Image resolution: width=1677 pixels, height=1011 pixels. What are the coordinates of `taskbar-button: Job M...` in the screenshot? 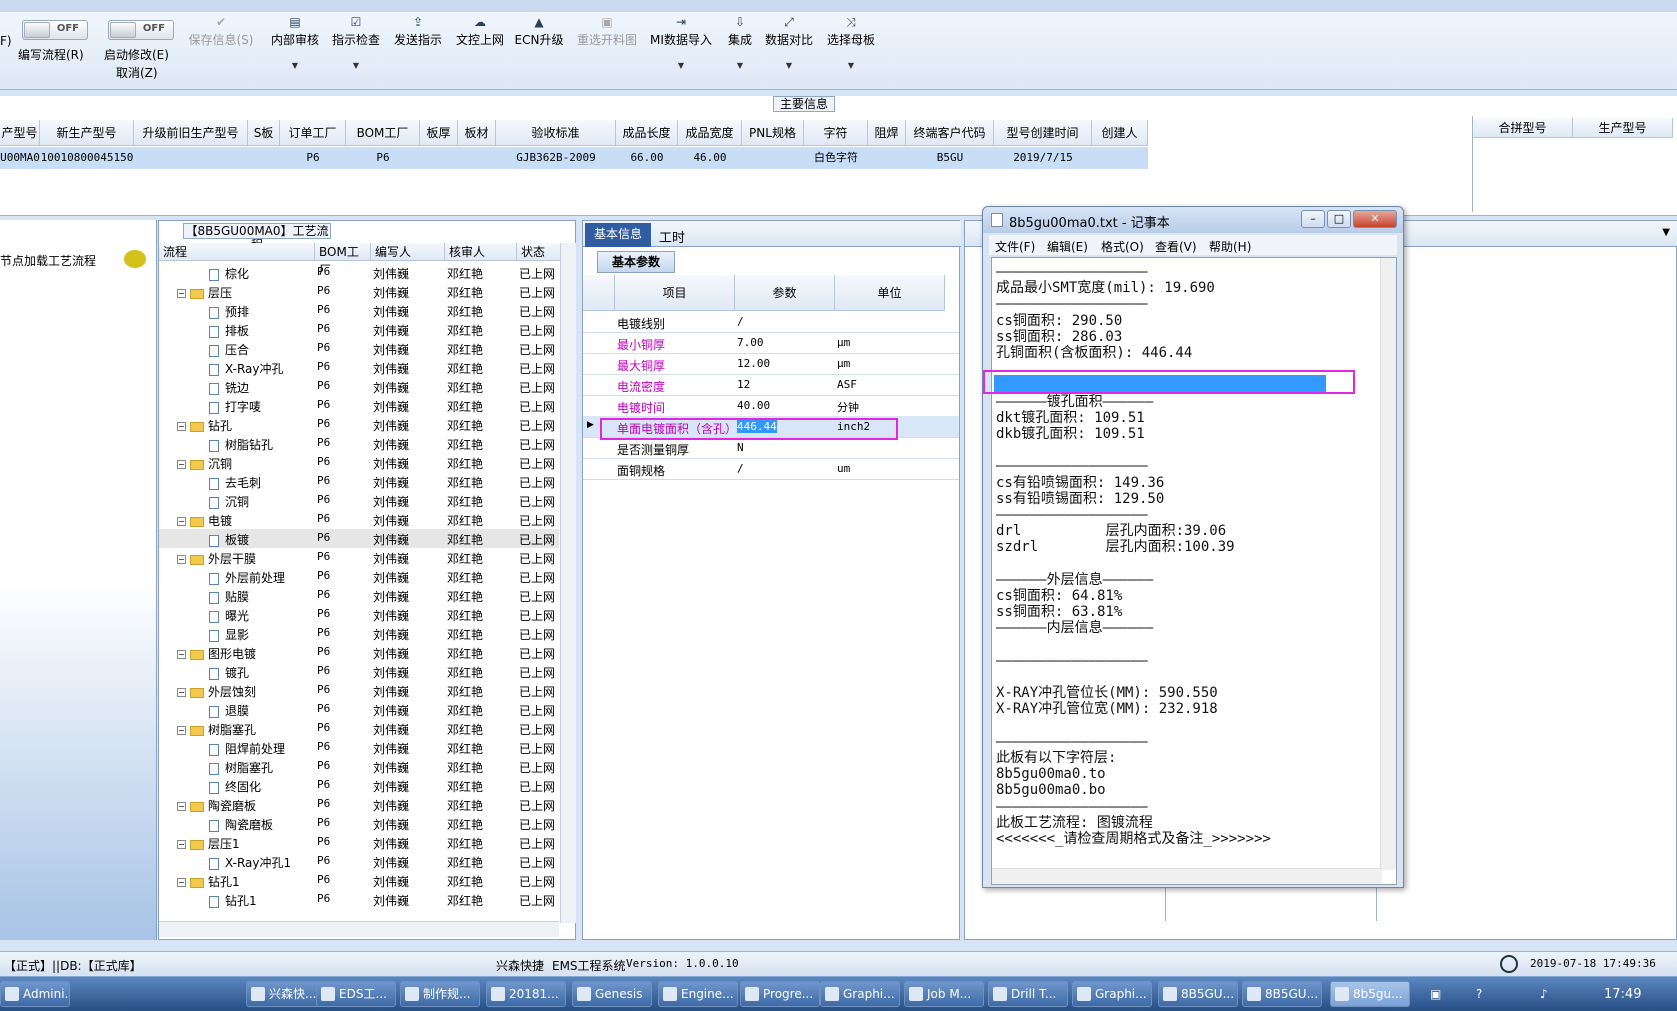 It's located at (944, 994).